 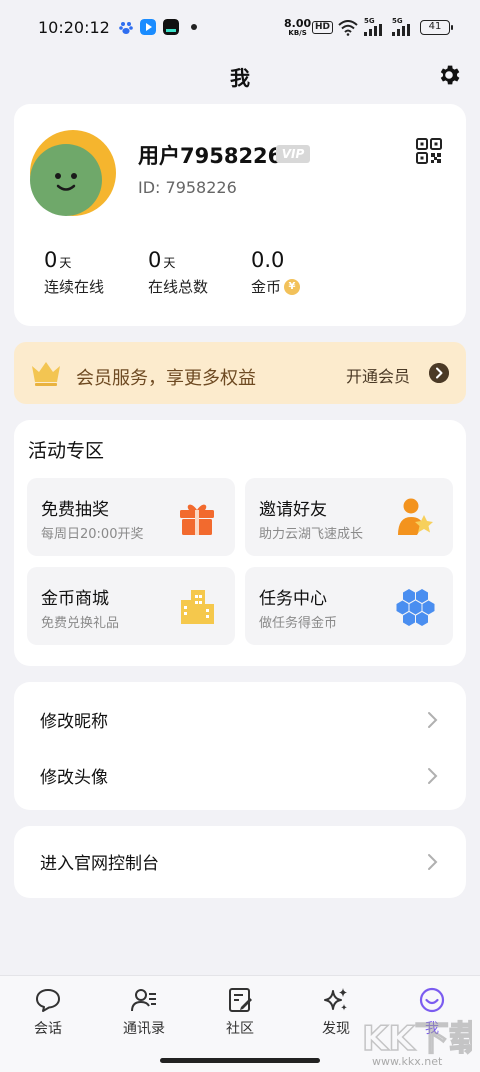 What do you see at coordinates (197, 519) in the screenshot?
I see `gift-icon` at bounding box center [197, 519].